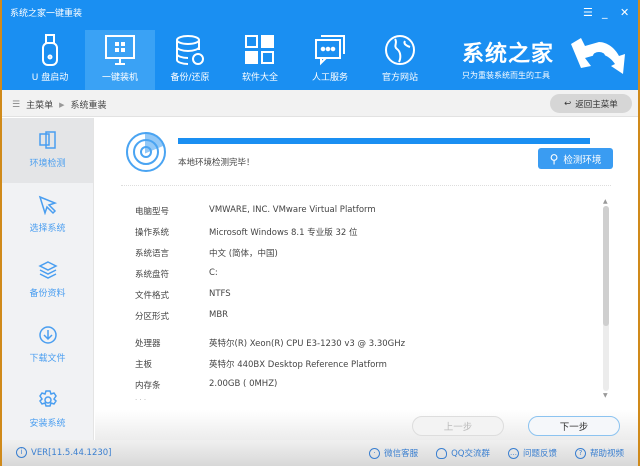 The width and height of the screenshot is (640, 466). I want to click on scroll-up-icon: ▲, so click(605, 201).